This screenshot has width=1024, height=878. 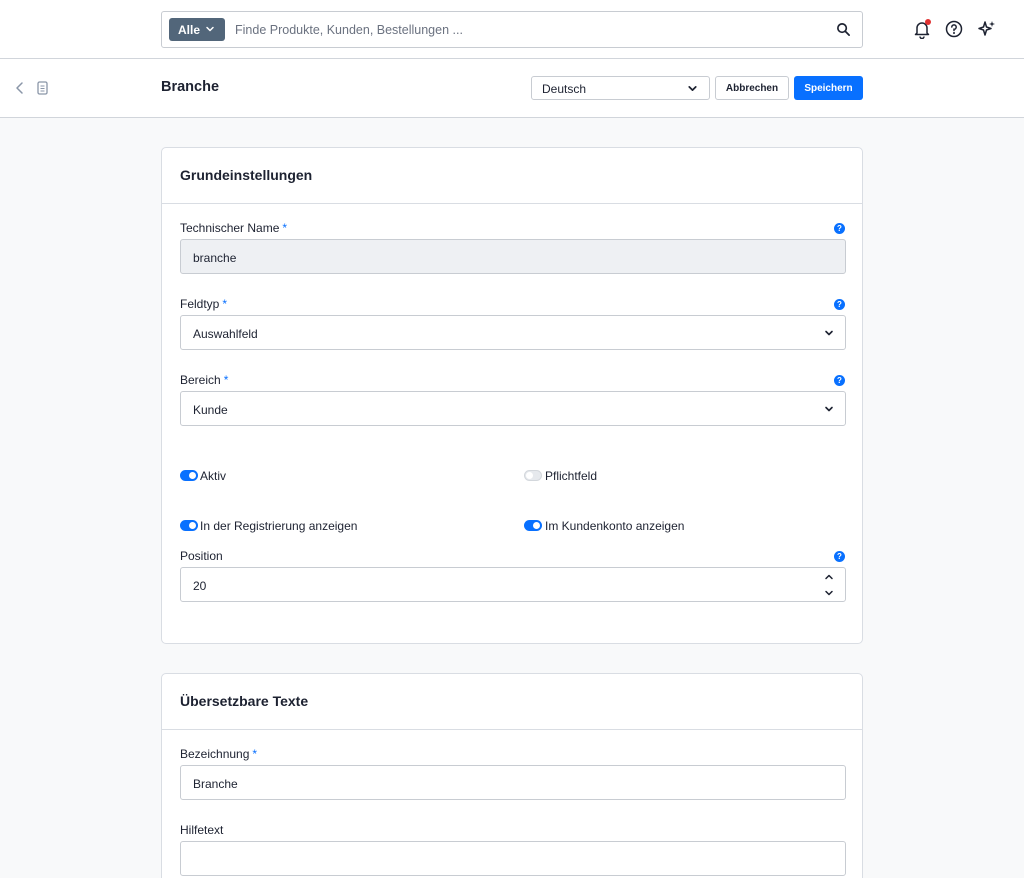 What do you see at coordinates (215, 258) in the screenshot?
I see `technical-name-value: branche` at bounding box center [215, 258].